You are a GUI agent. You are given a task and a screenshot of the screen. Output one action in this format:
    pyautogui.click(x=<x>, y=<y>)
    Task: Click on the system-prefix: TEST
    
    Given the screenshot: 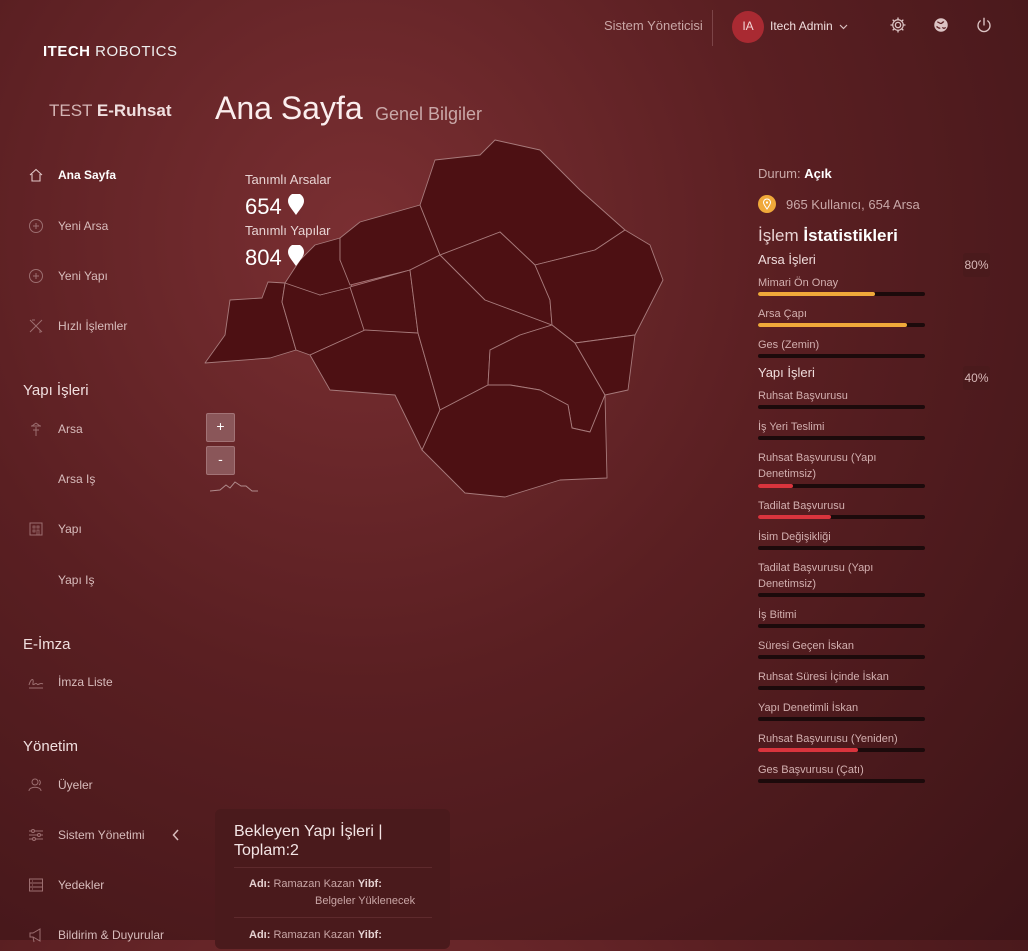 What is the action you would take?
    pyautogui.click(x=71, y=110)
    